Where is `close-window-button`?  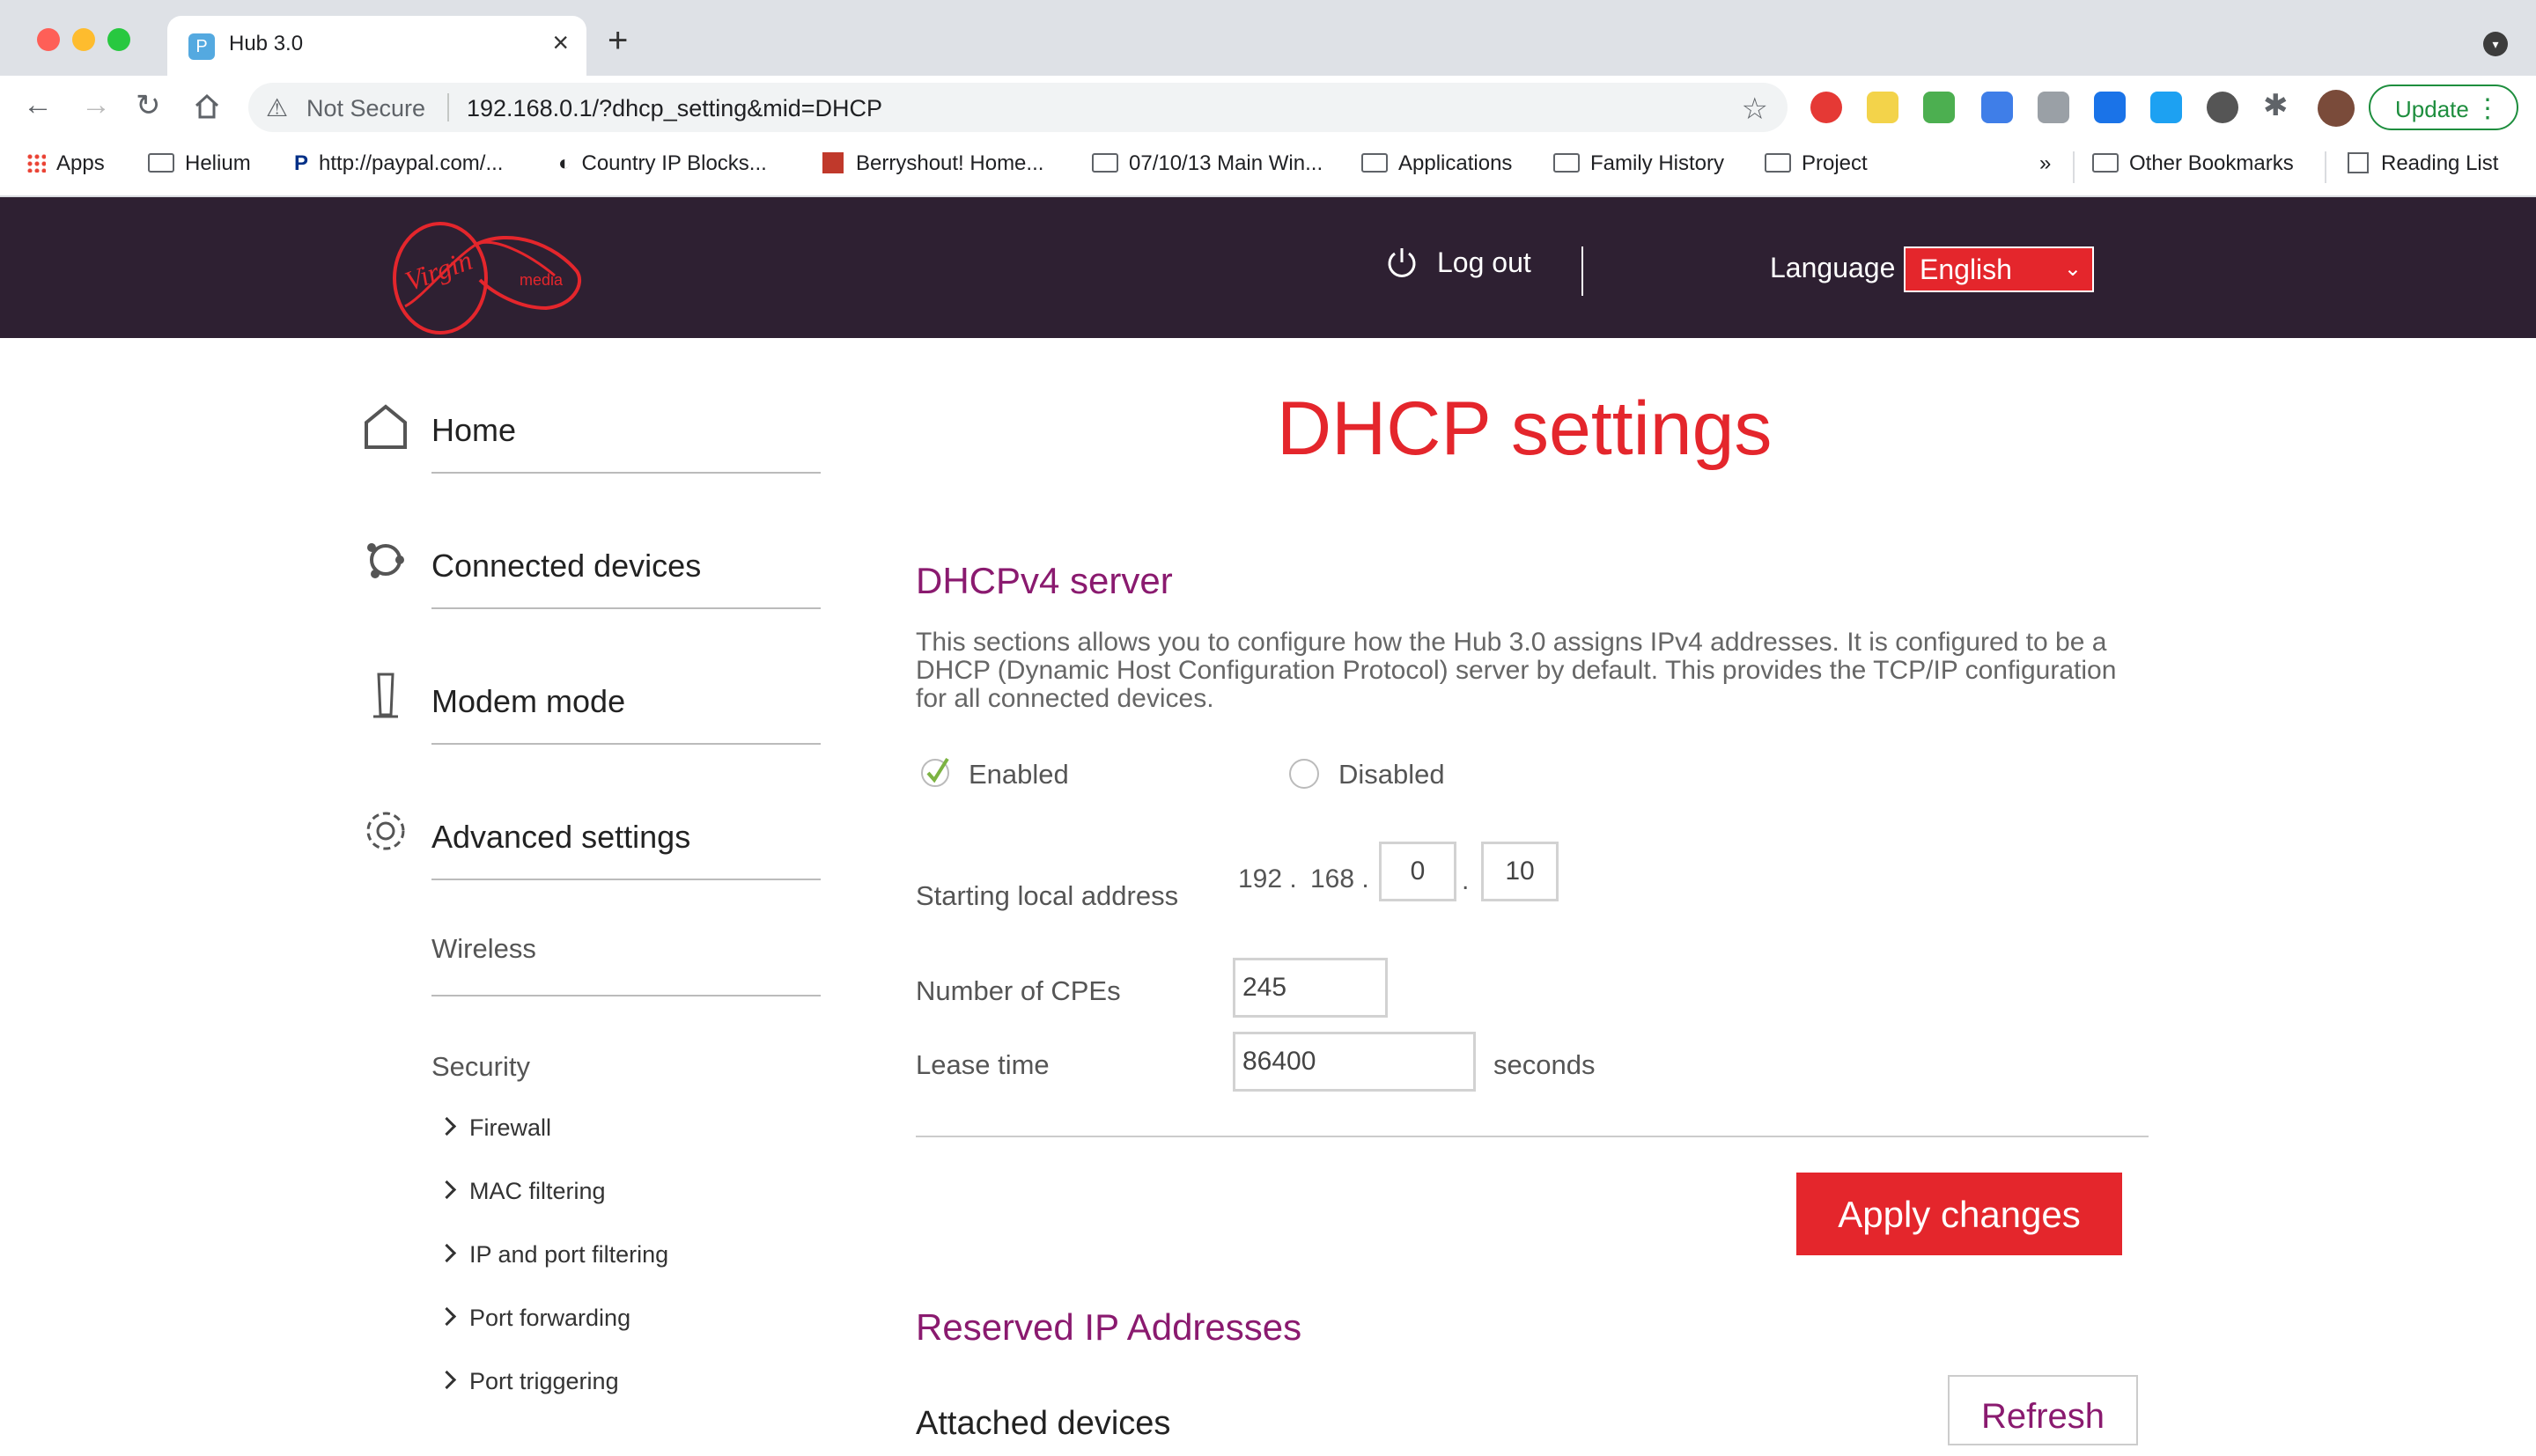
close-window-button is located at coordinates (48, 39).